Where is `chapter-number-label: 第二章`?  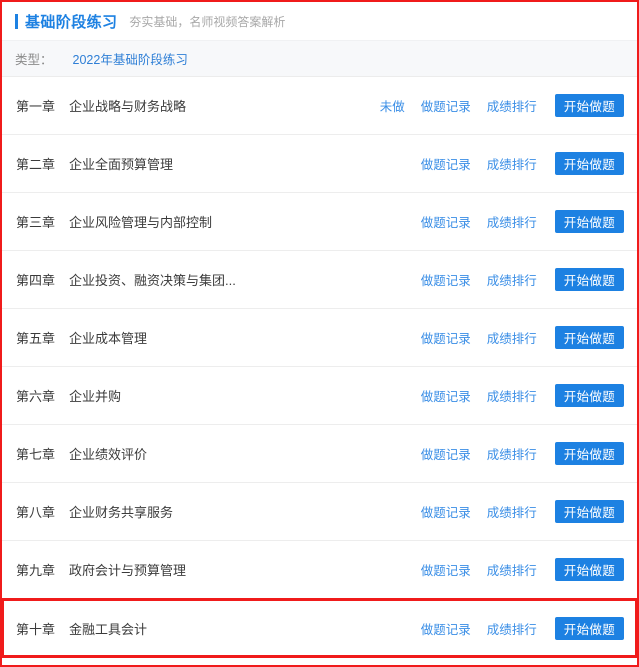
chapter-number-label: 第二章 is located at coordinates (36, 164).